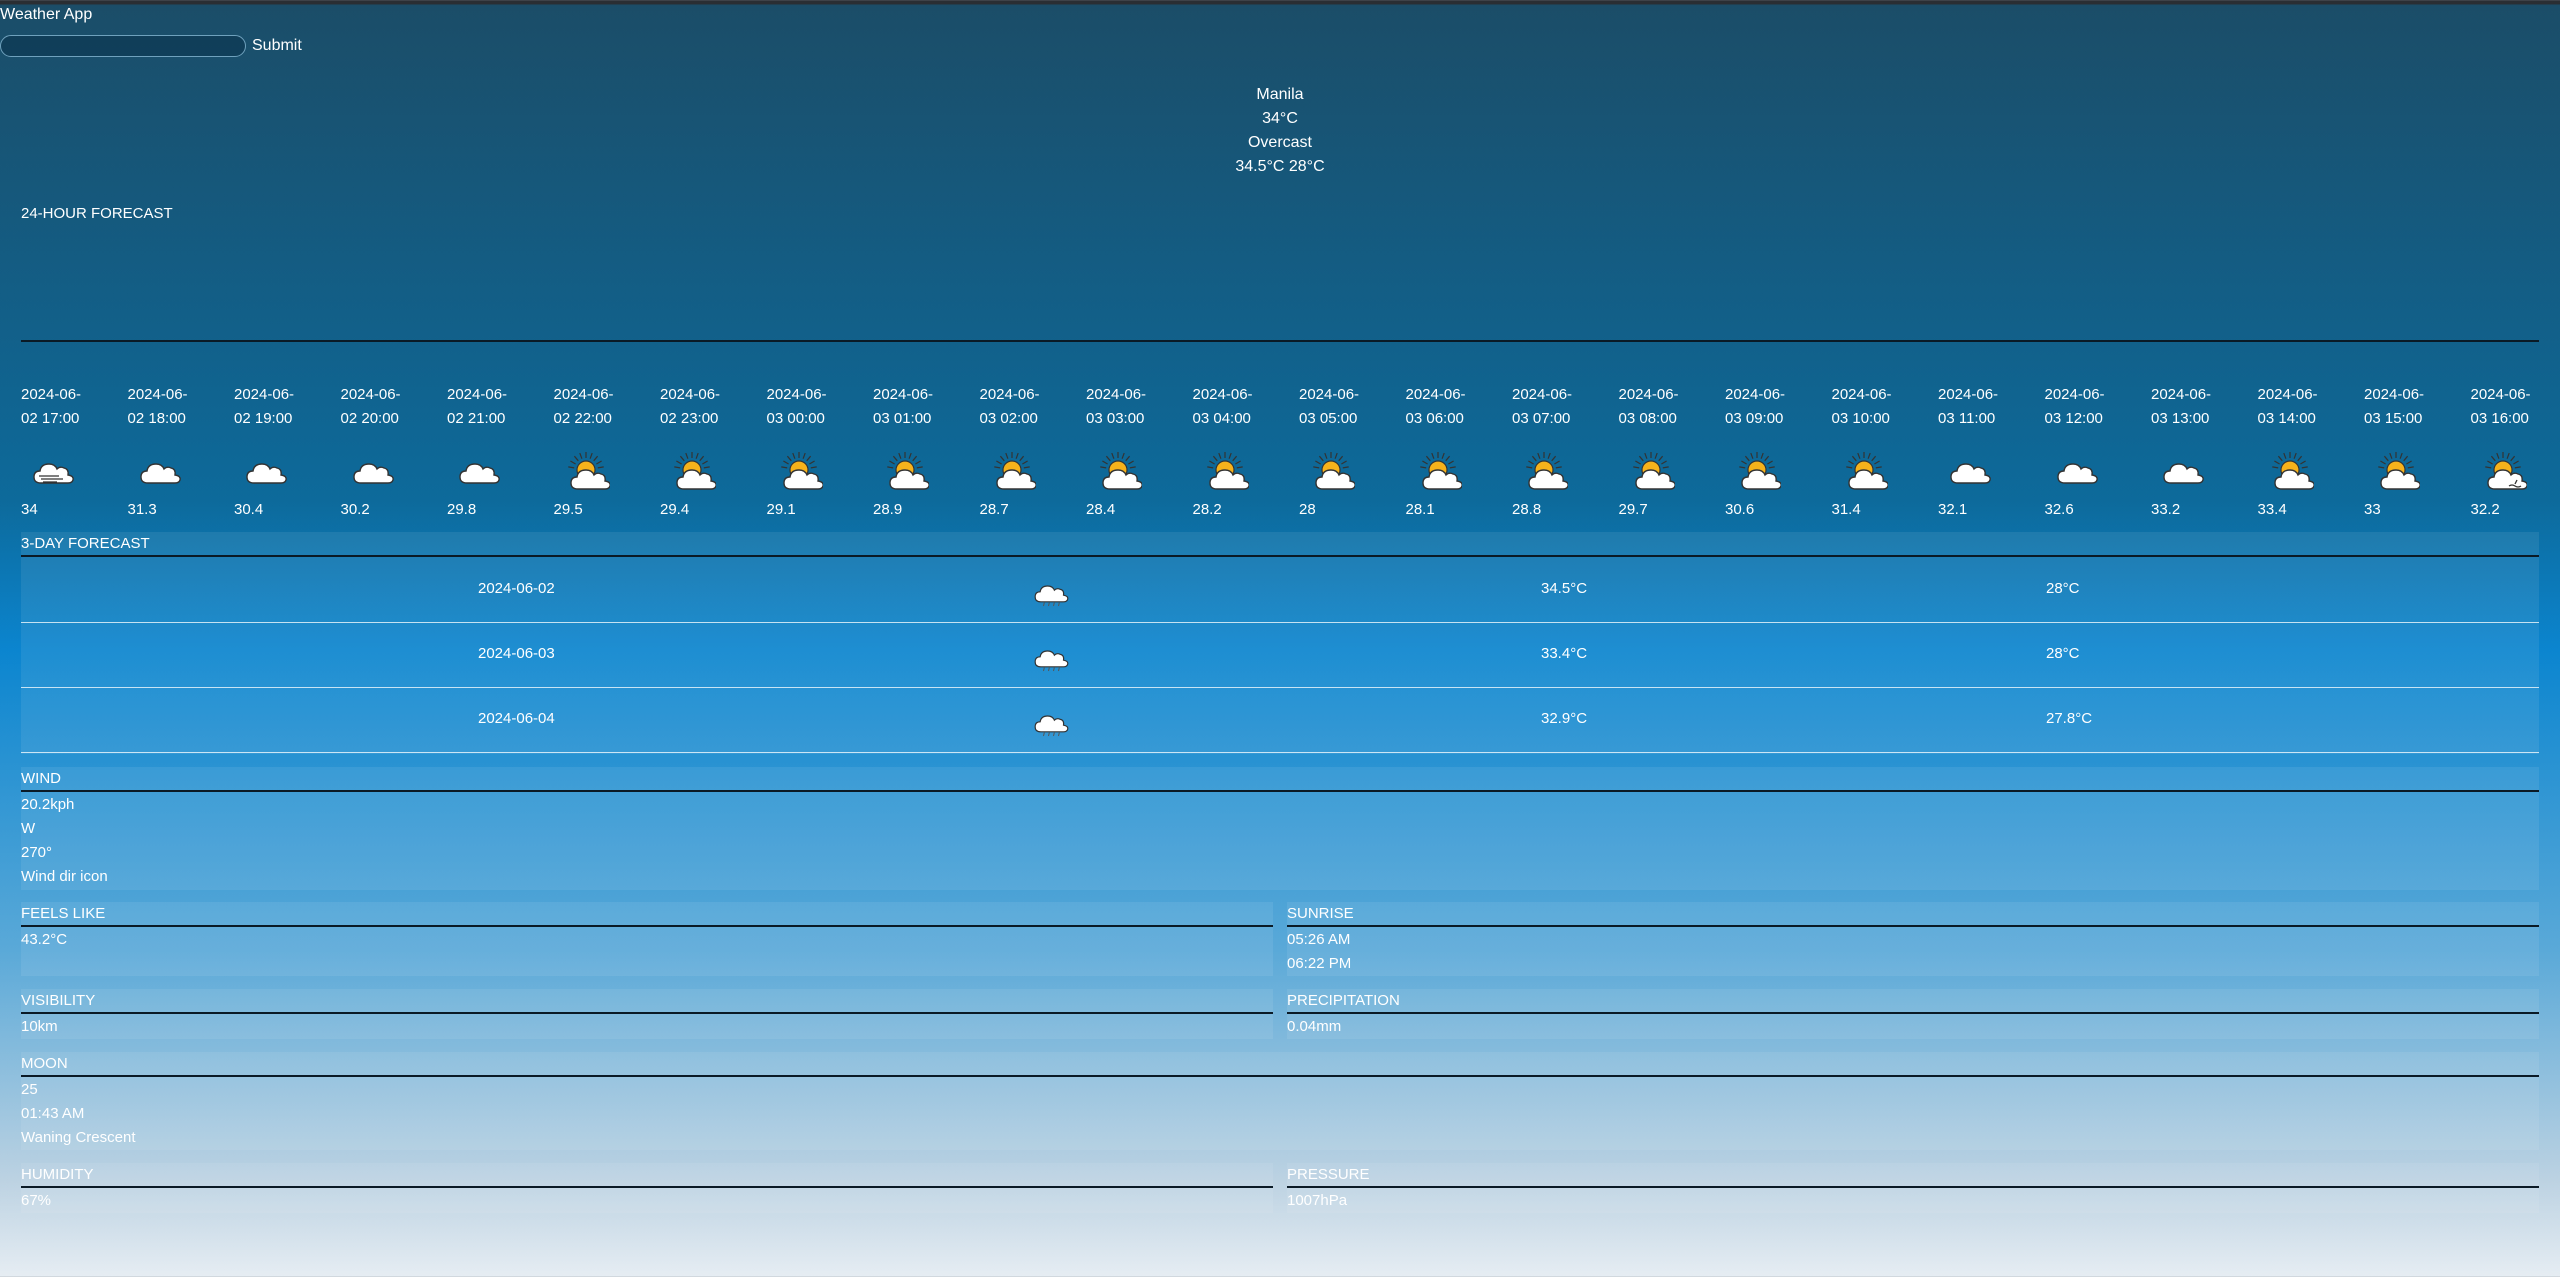 The width and height of the screenshot is (2560, 1277). Describe the element at coordinates (1450, 450) in the screenshot. I see `hourly-item: 2024-06- 03 06:00 28.1` at that location.